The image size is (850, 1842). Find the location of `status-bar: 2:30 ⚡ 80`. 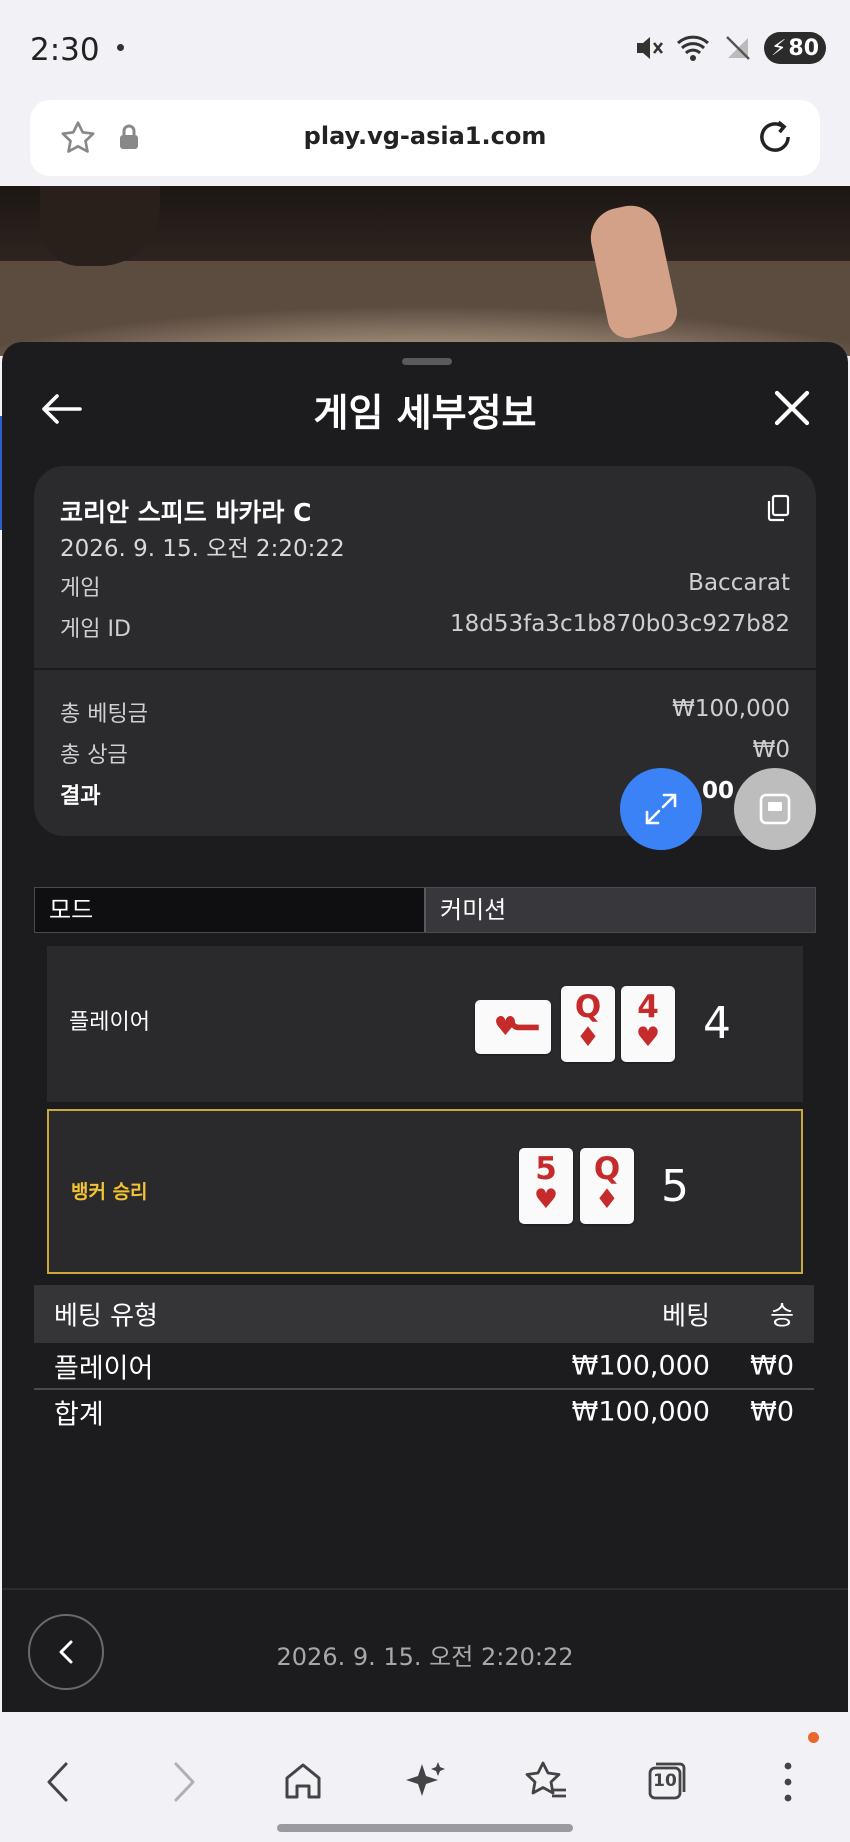

status-bar: 2:30 ⚡ 80 is located at coordinates (425, 47).